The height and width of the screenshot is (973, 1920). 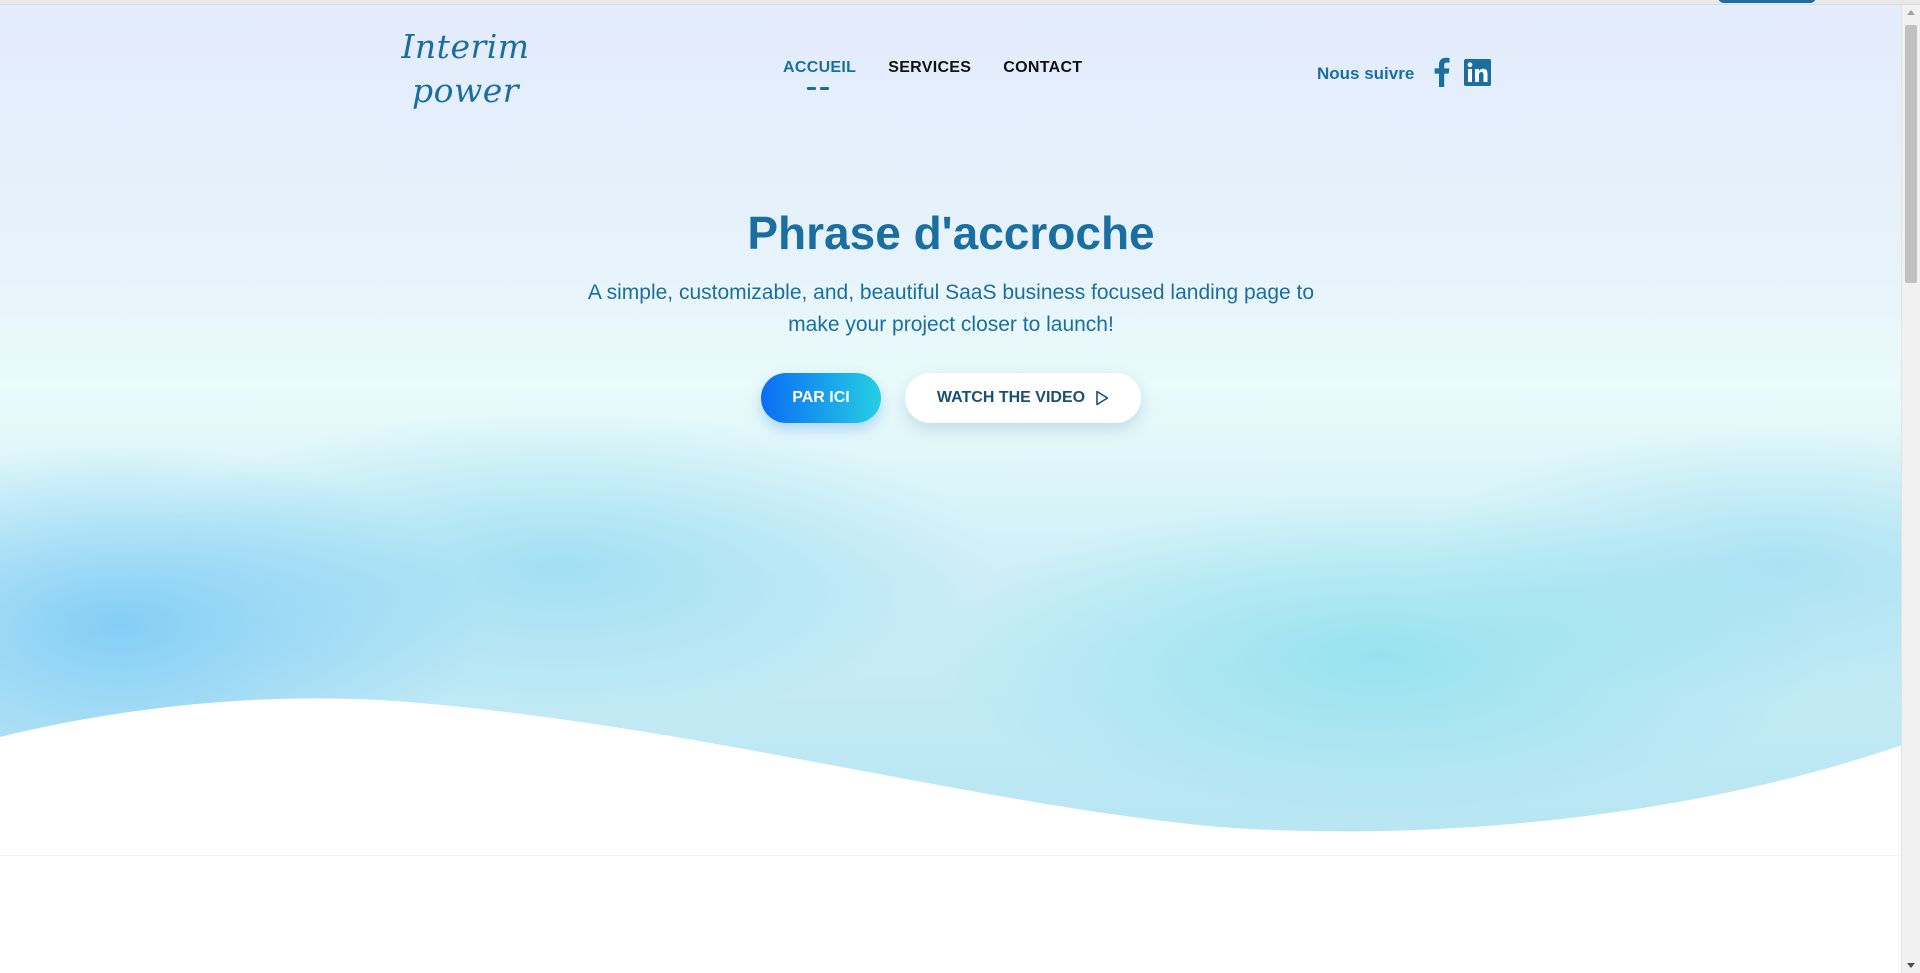 I want to click on main-nav: ACCUEIL SERVICES CONTACT, so click(x=932, y=74).